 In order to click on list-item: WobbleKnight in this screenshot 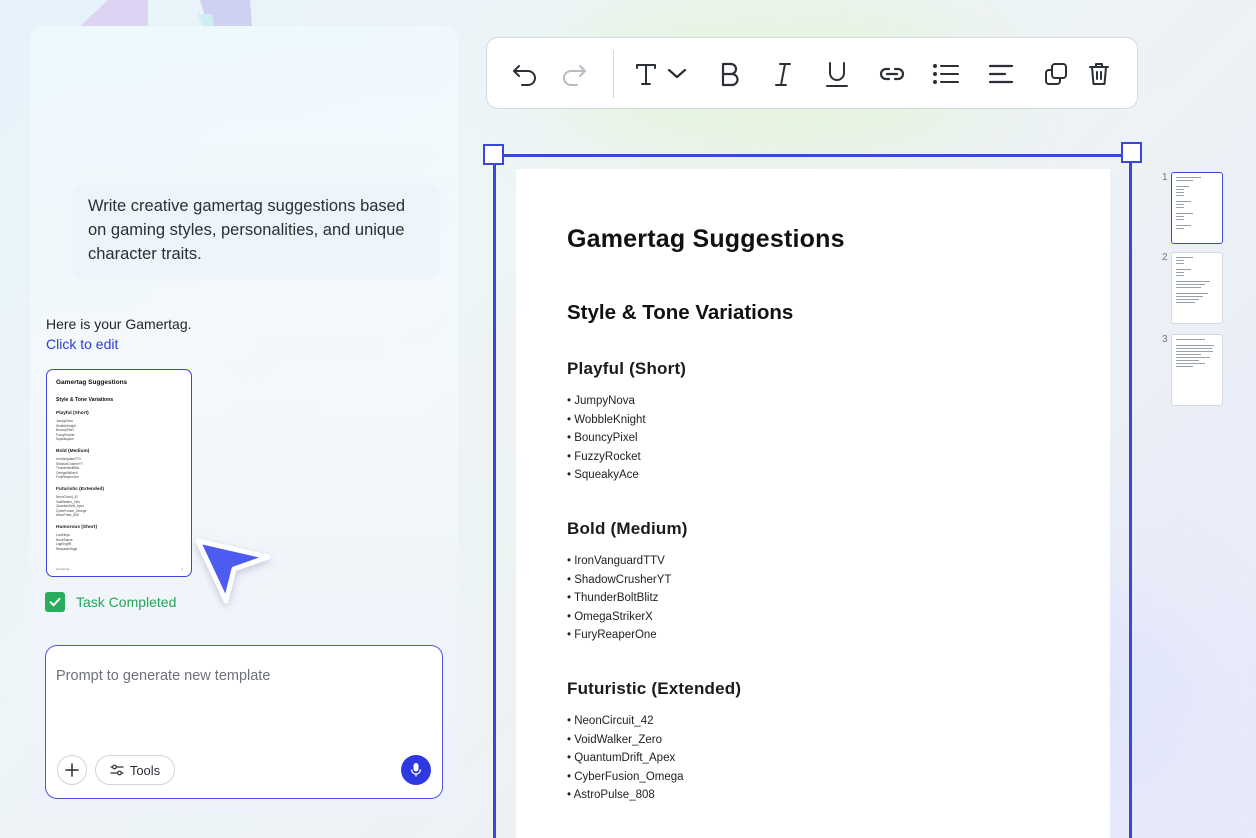, I will do `click(813, 420)`.